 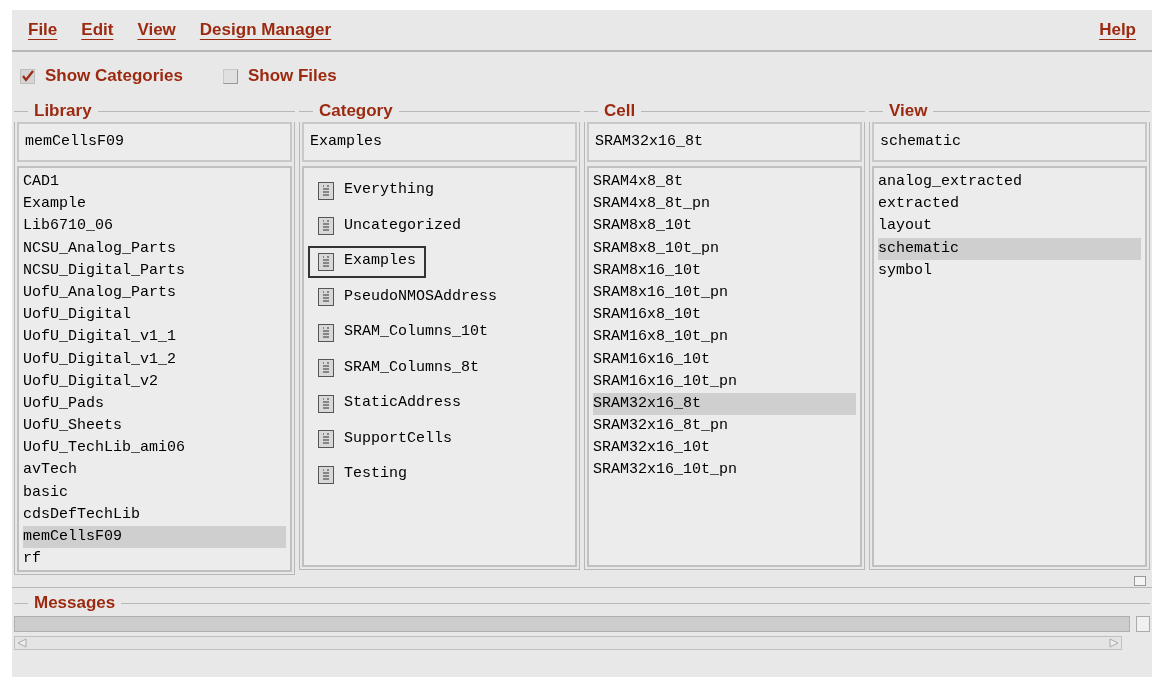 What do you see at coordinates (154, 248) in the screenshot?
I see `list-item: NCSU_Analog_Parts` at bounding box center [154, 248].